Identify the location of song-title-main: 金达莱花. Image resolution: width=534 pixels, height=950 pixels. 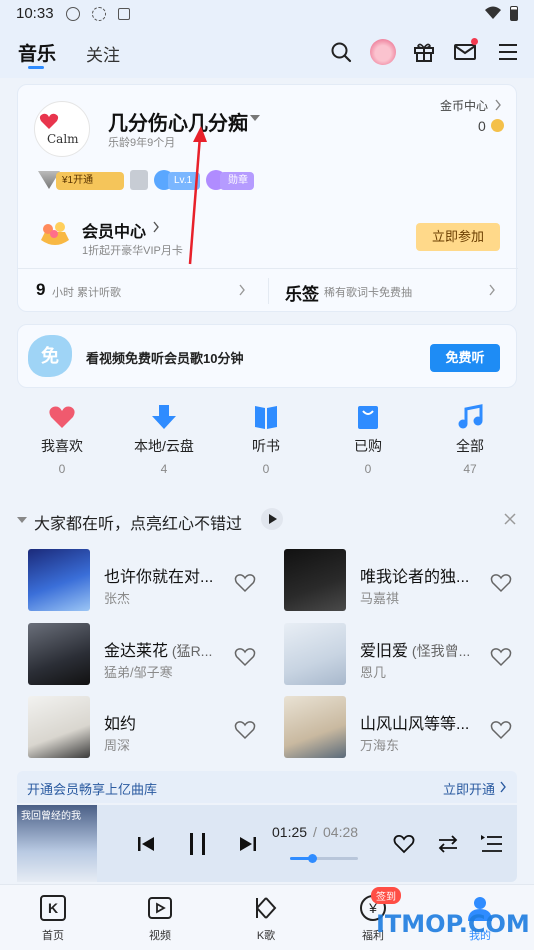
(136, 651).